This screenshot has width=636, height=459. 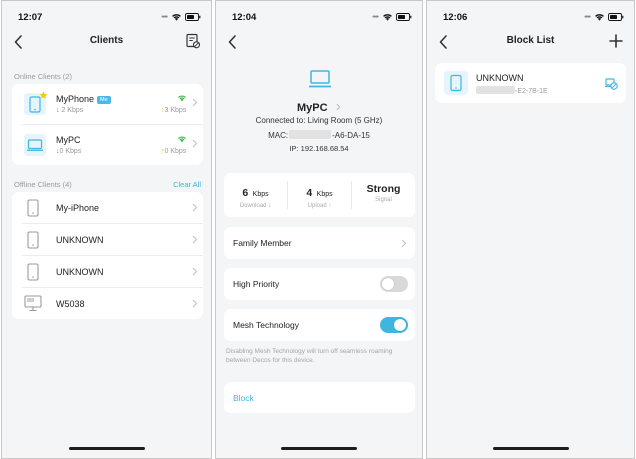 I want to click on status-time: 12:07, so click(x=30, y=17).